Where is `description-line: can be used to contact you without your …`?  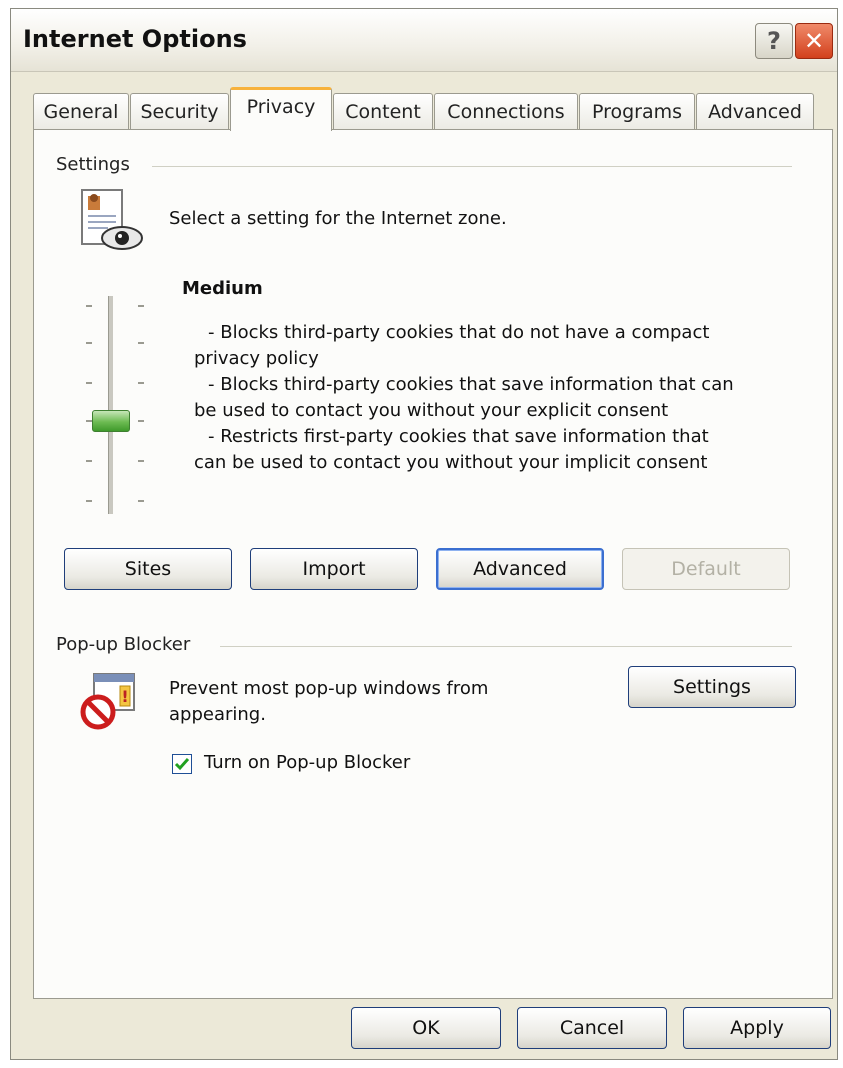 description-line: can be used to contact you without your … is located at coordinates (451, 462).